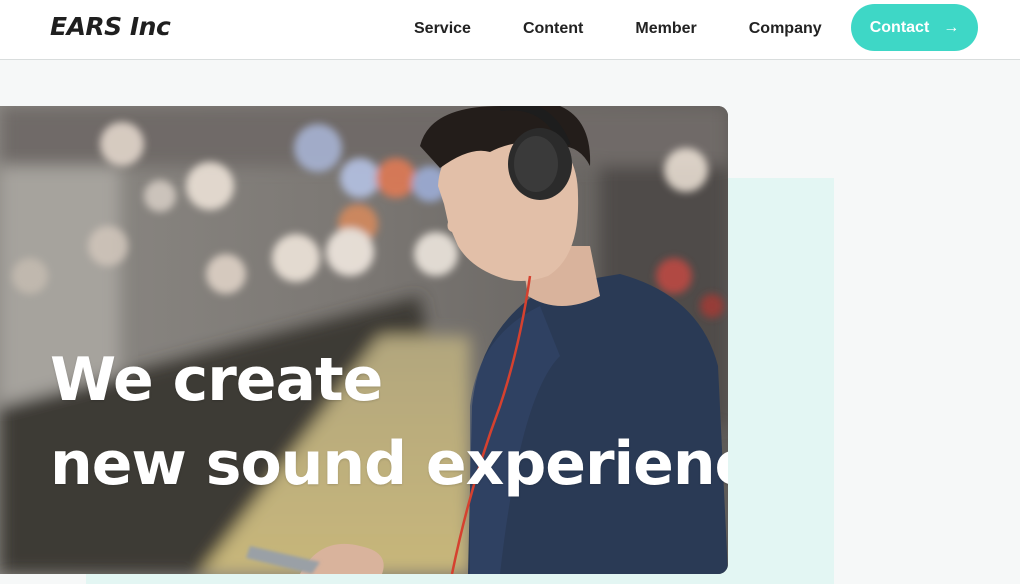 Image resolution: width=1020 pixels, height=584 pixels. I want to click on hero-headline-line-1: We create, so click(216, 380).